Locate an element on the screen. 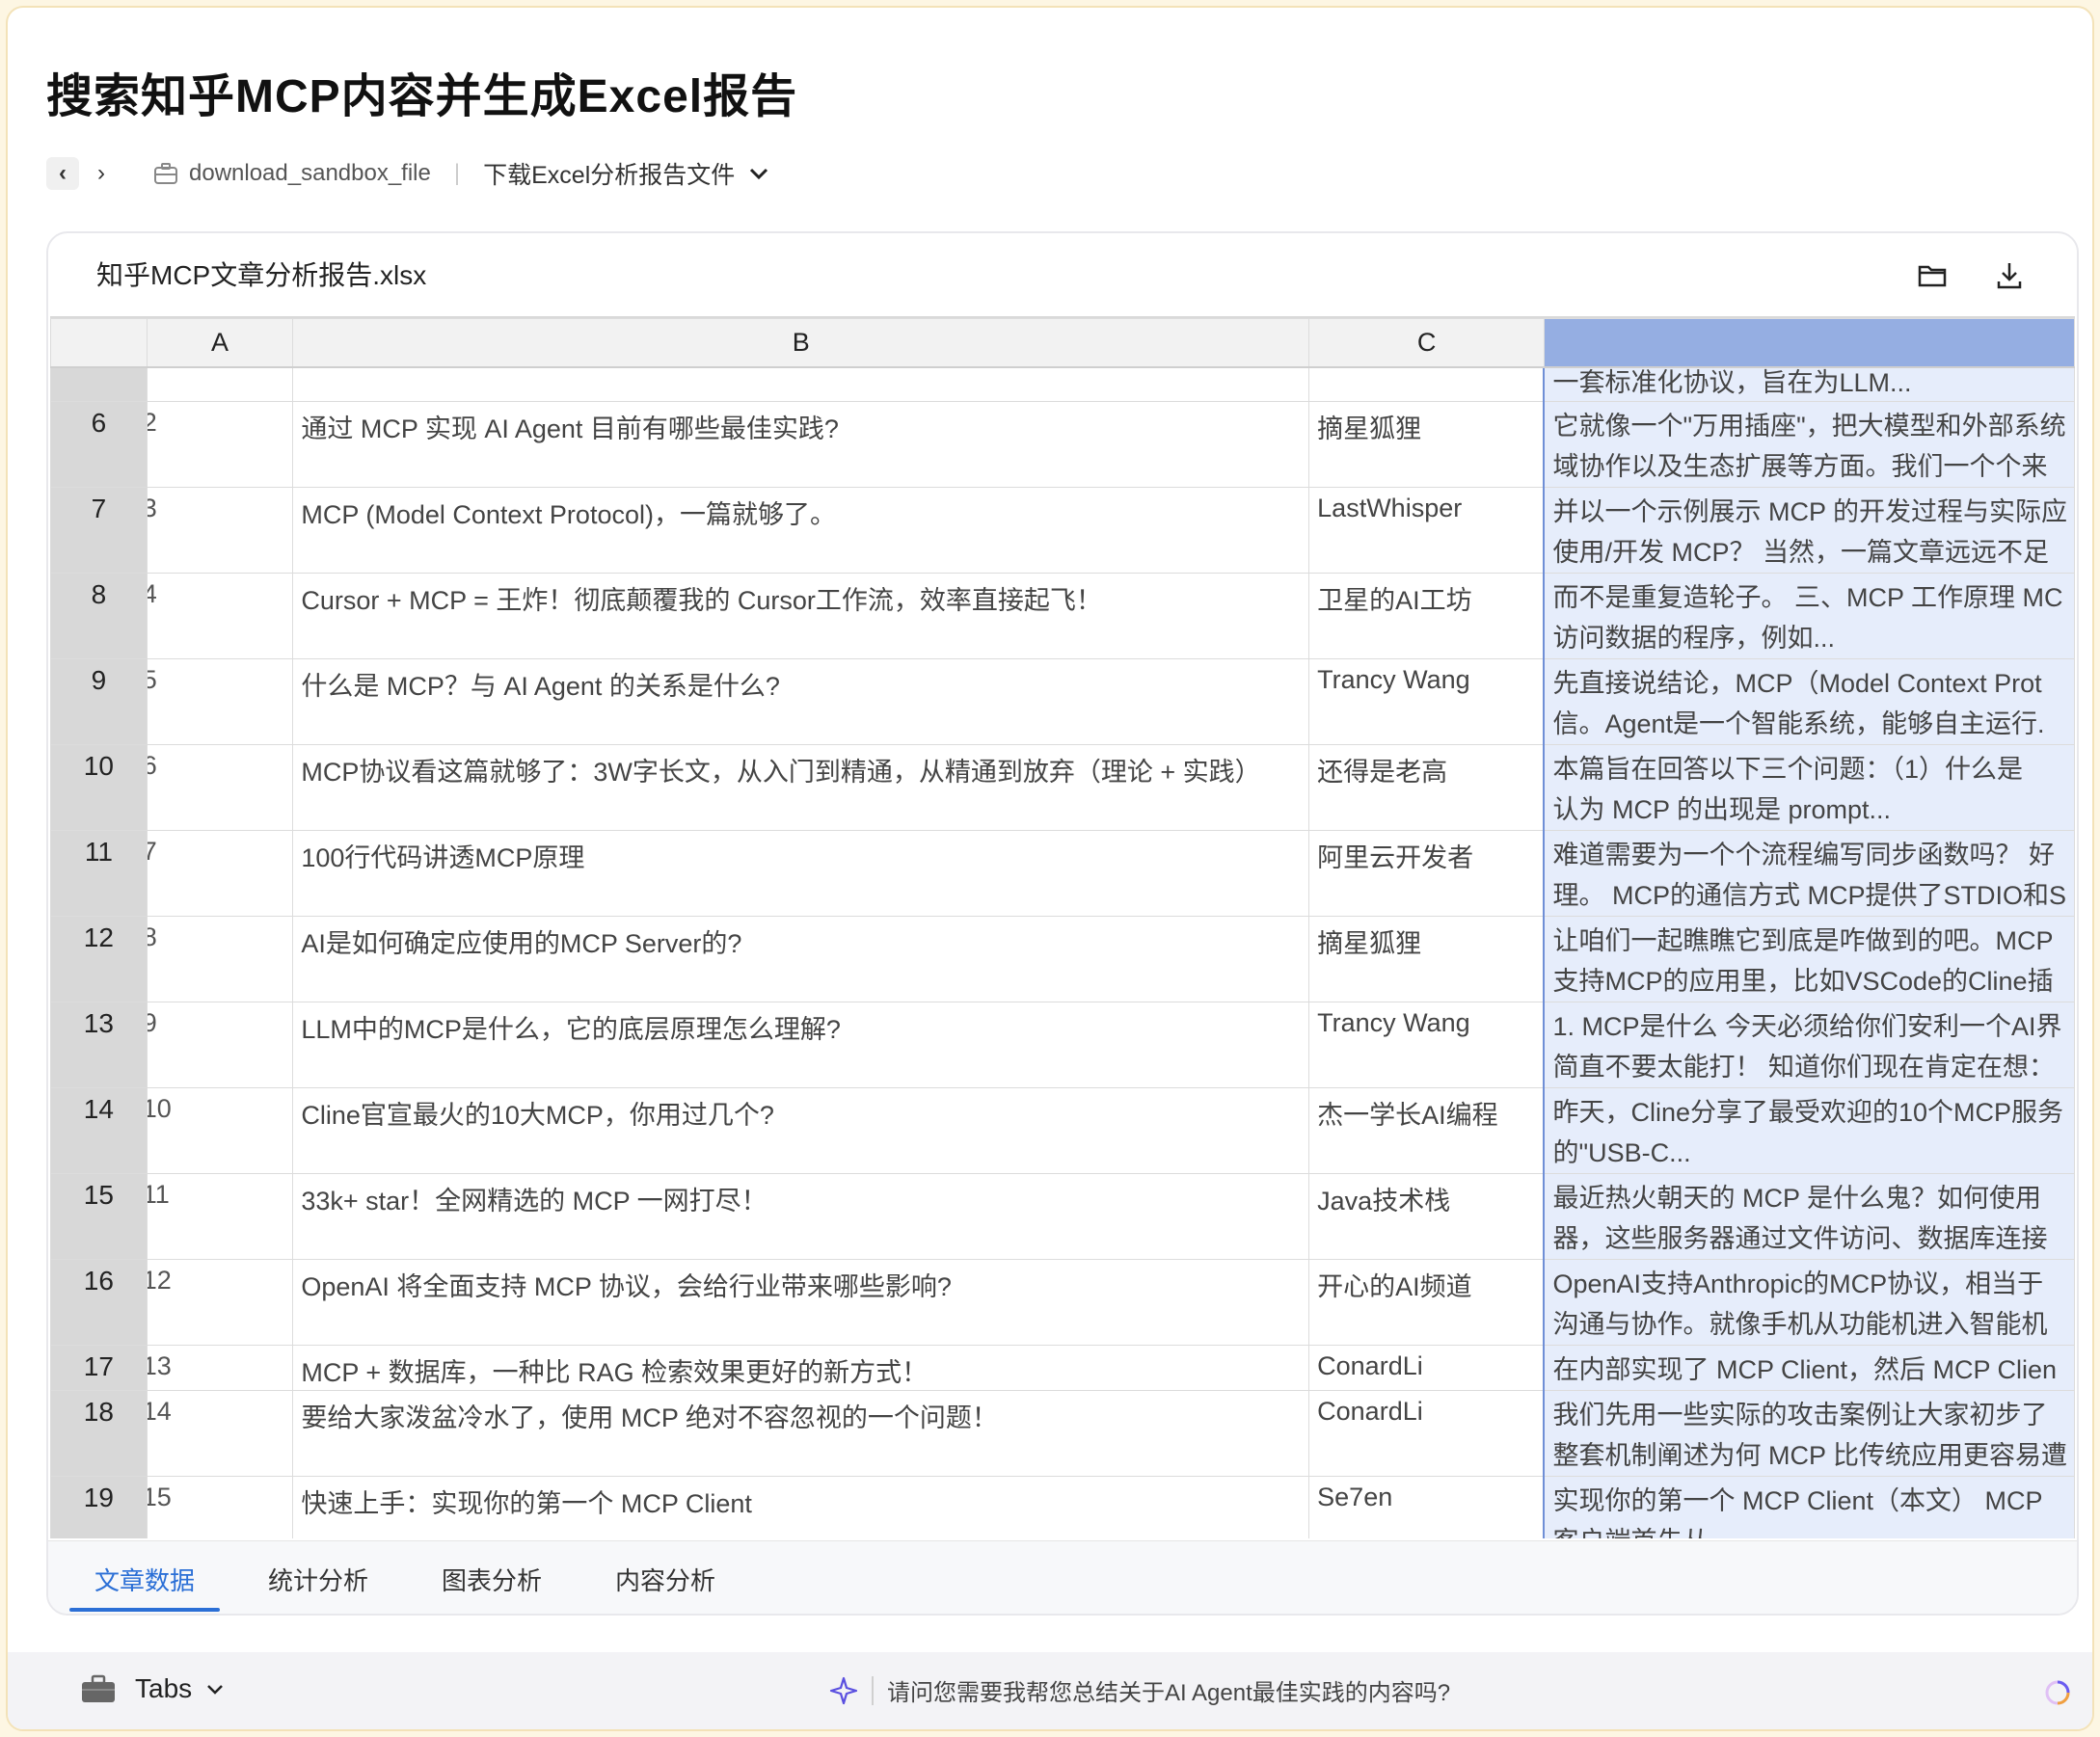 Image resolution: width=2100 pixels, height=1737 pixels. cell-b: 通过 MCP 实现 AI Agent 目前有哪些最佳实践? is located at coordinates (801, 444).